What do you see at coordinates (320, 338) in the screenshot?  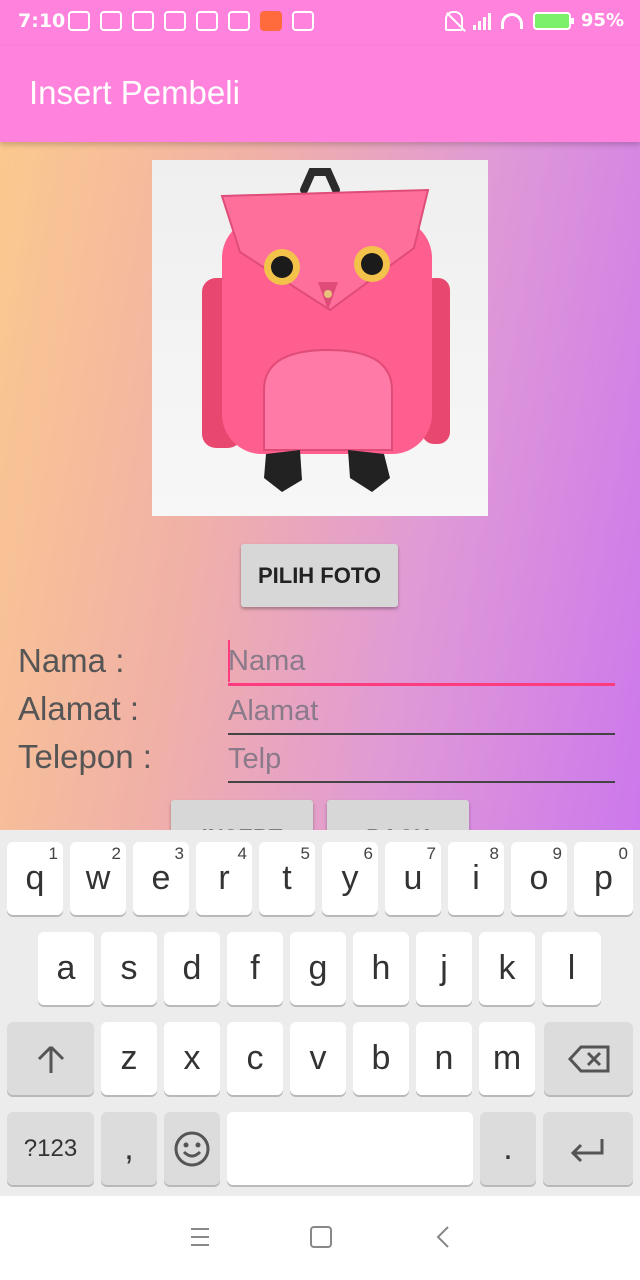 I see `product-photo` at bounding box center [320, 338].